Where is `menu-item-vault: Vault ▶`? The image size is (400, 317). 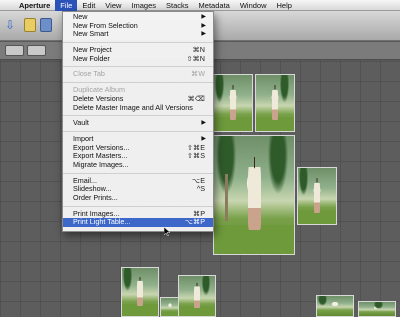
menu-item-vault: Vault ▶ is located at coordinates (138, 123).